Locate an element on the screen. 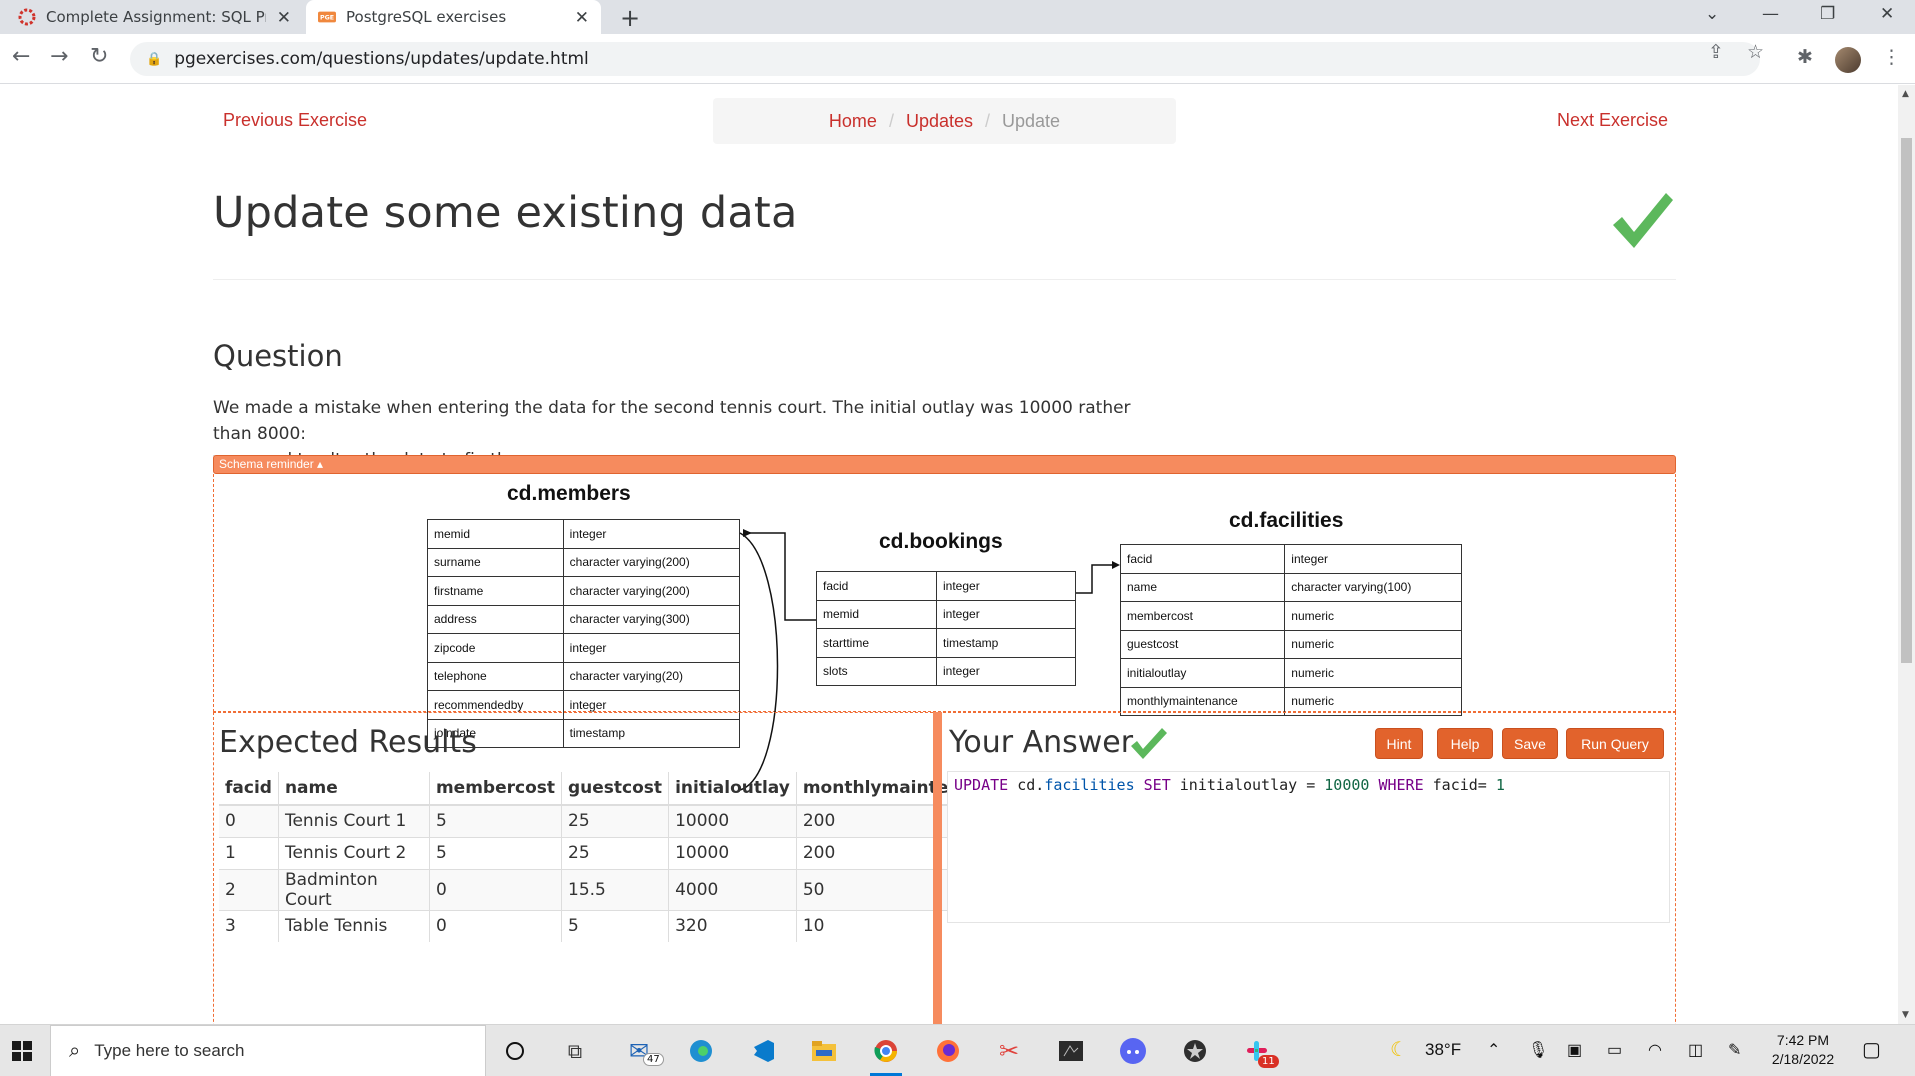 The height and width of the screenshot is (1076, 1915). slack-badge: 11 is located at coordinates (1268, 1061).